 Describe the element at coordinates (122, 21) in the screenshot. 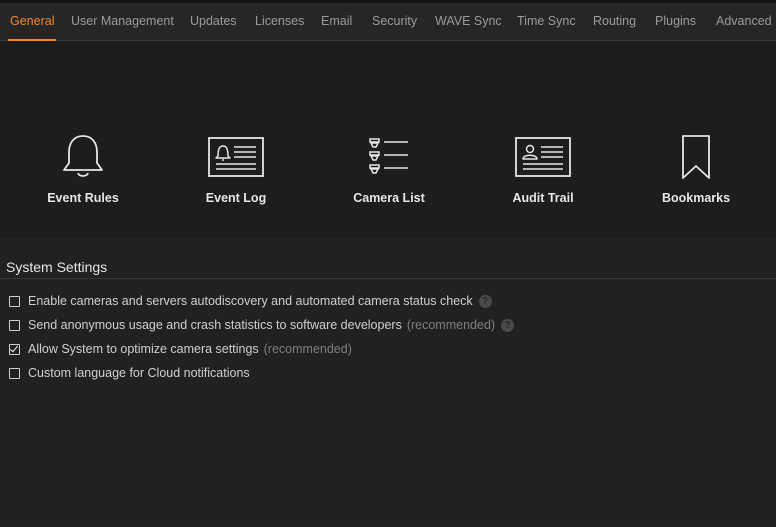

I see `tab-user-management: User Management` at that location.